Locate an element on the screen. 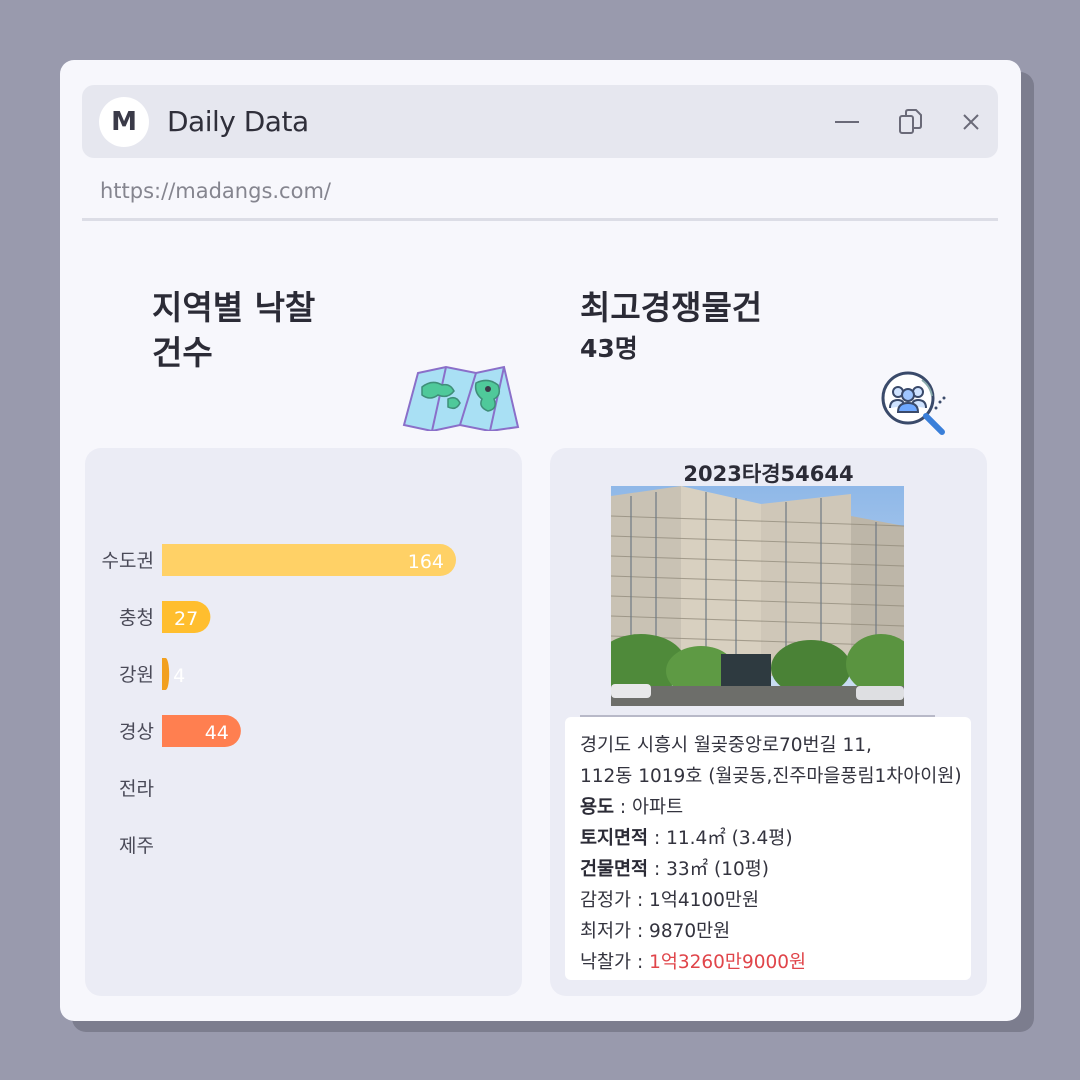  land-area-label: 토지면적 is located at coordinates (614, 838).